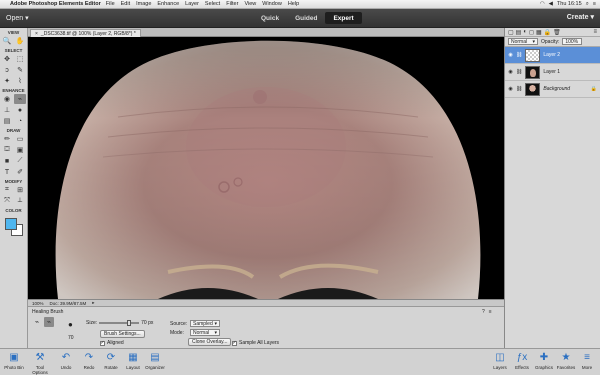 This screenshot has height=375, width=600. Describe the element at coordinates (580, 17) in the screenshot. I see `create-button: Create ▾` at that location.